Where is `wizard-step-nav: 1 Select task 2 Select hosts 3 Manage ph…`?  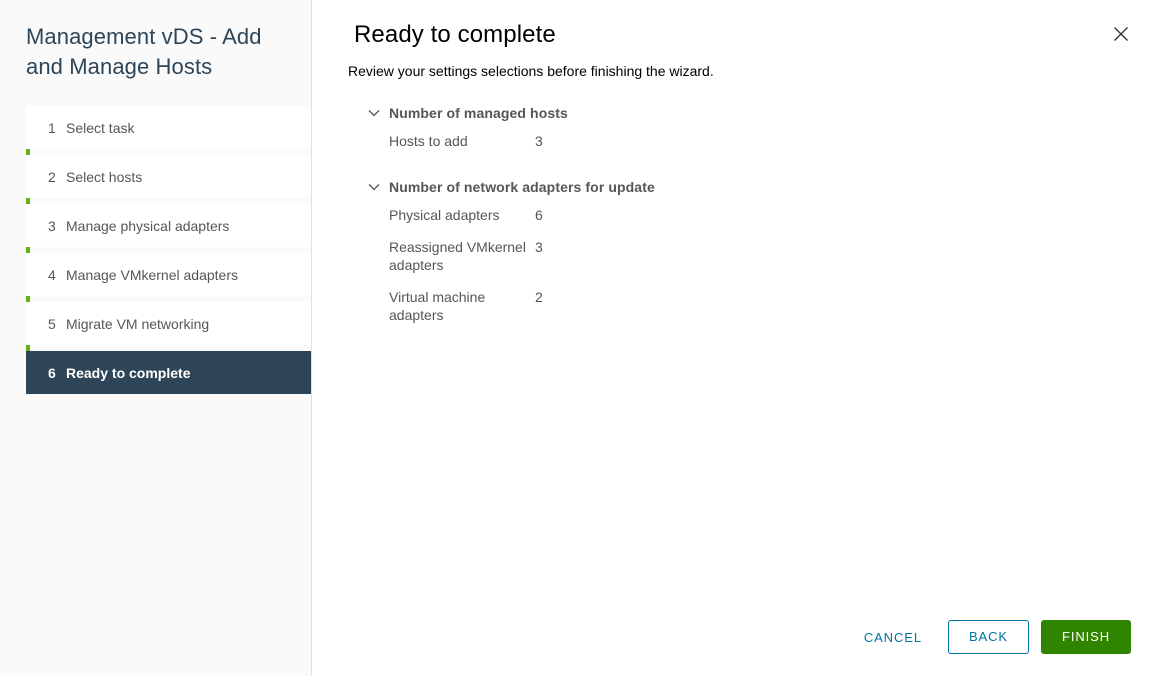 wizard-step-nav: 1 Select task 2 Select hosts 3 Manage ph… is located at coordinates (155, 250).